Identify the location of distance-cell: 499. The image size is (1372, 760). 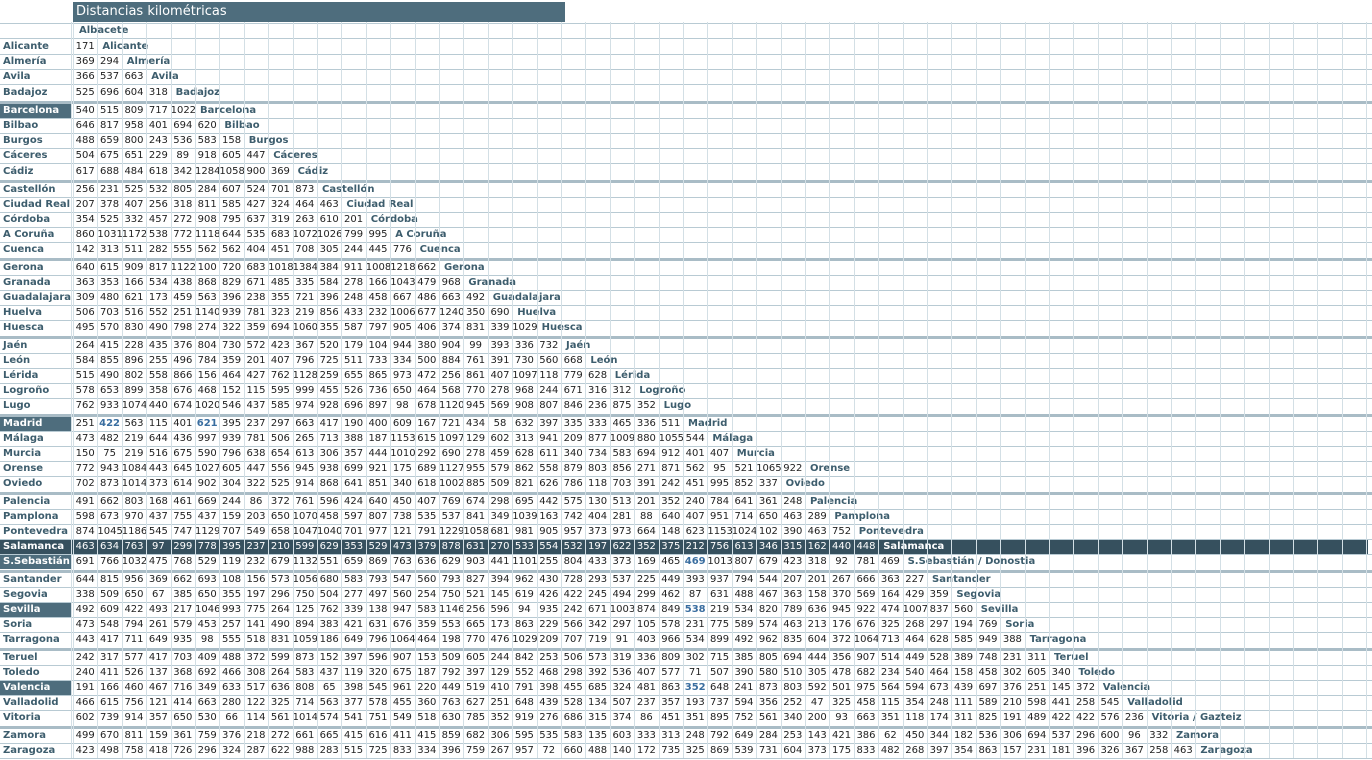
(85, 735).